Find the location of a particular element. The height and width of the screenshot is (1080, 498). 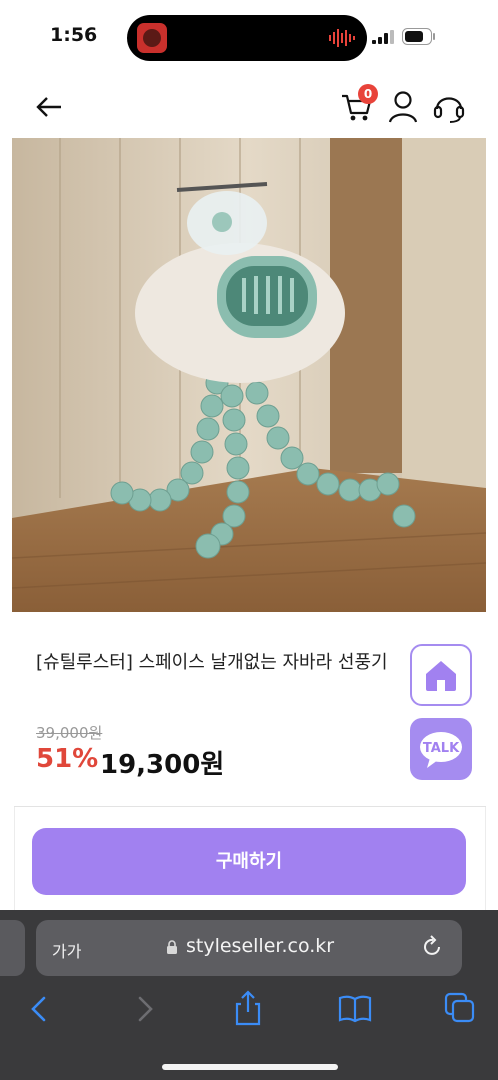

battery-icon is located at coordinates (418, 36).